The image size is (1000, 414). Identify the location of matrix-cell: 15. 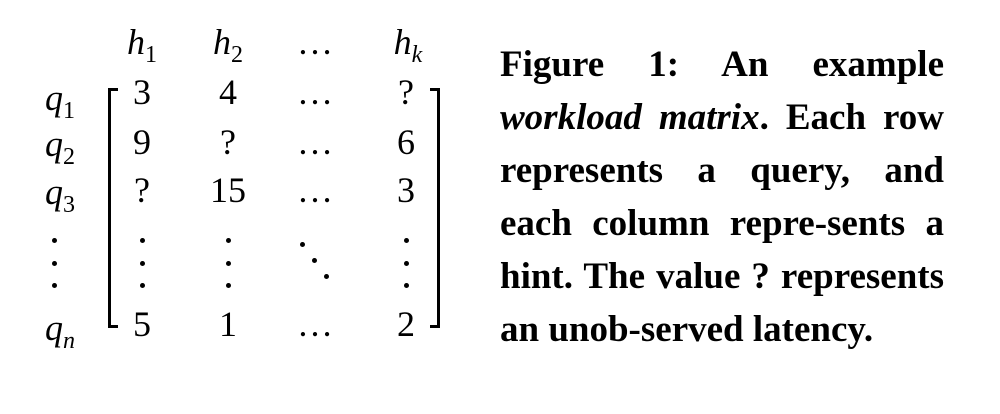
(228, 190).